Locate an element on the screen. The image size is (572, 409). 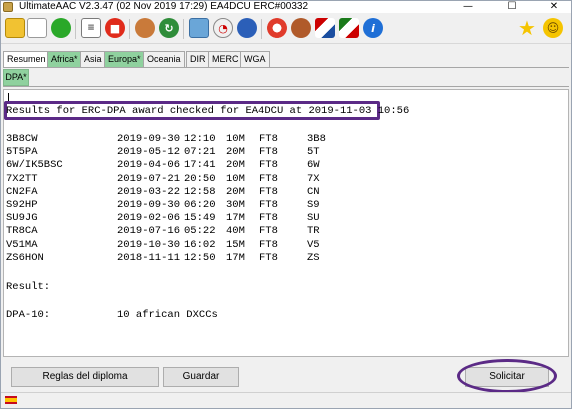
maximize-button: ☐ is located at coordinates (512, 7).